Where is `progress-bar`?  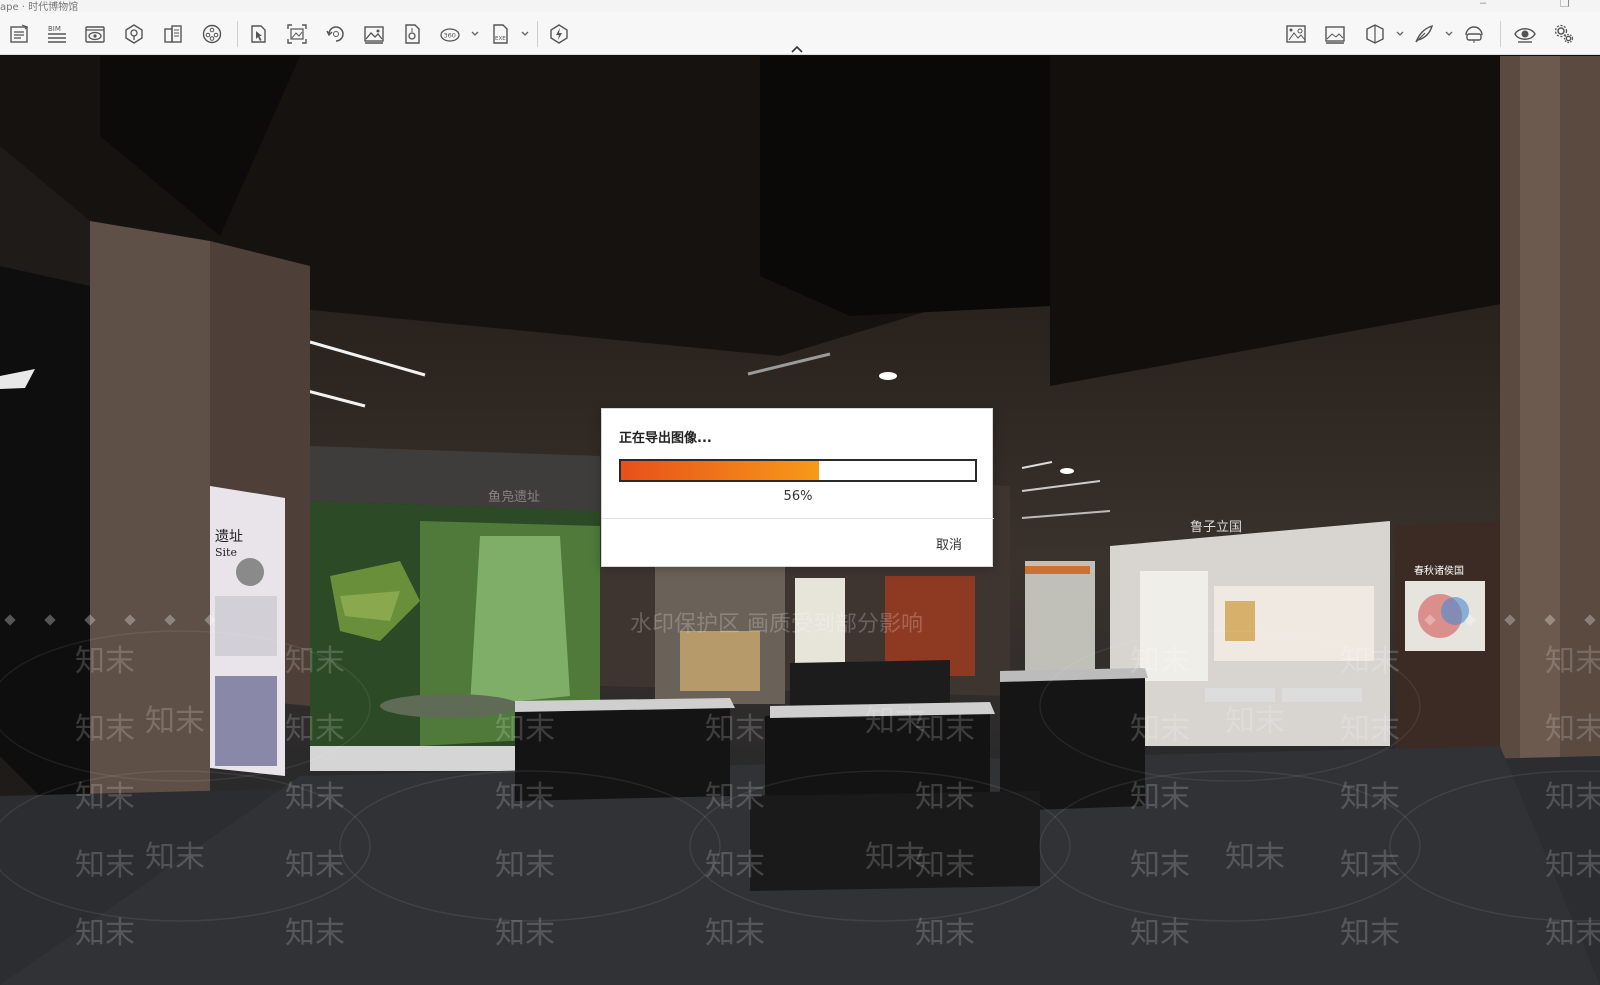 progress-bar is located at coordinates (798, 470).